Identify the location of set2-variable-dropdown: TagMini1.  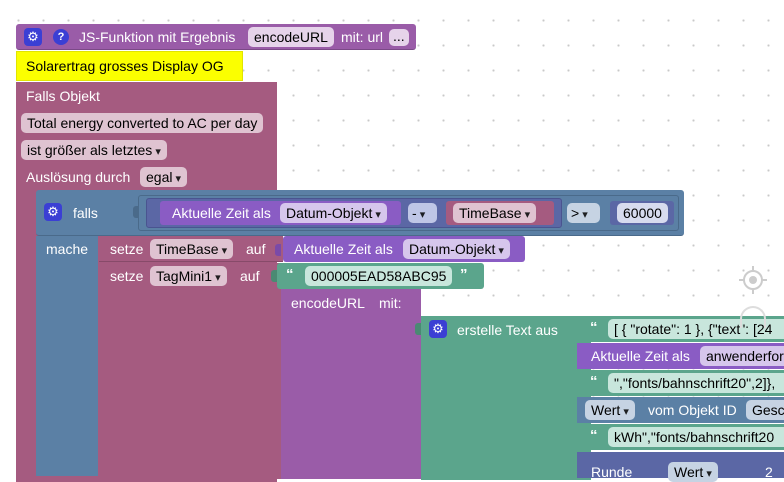
(188, 276).